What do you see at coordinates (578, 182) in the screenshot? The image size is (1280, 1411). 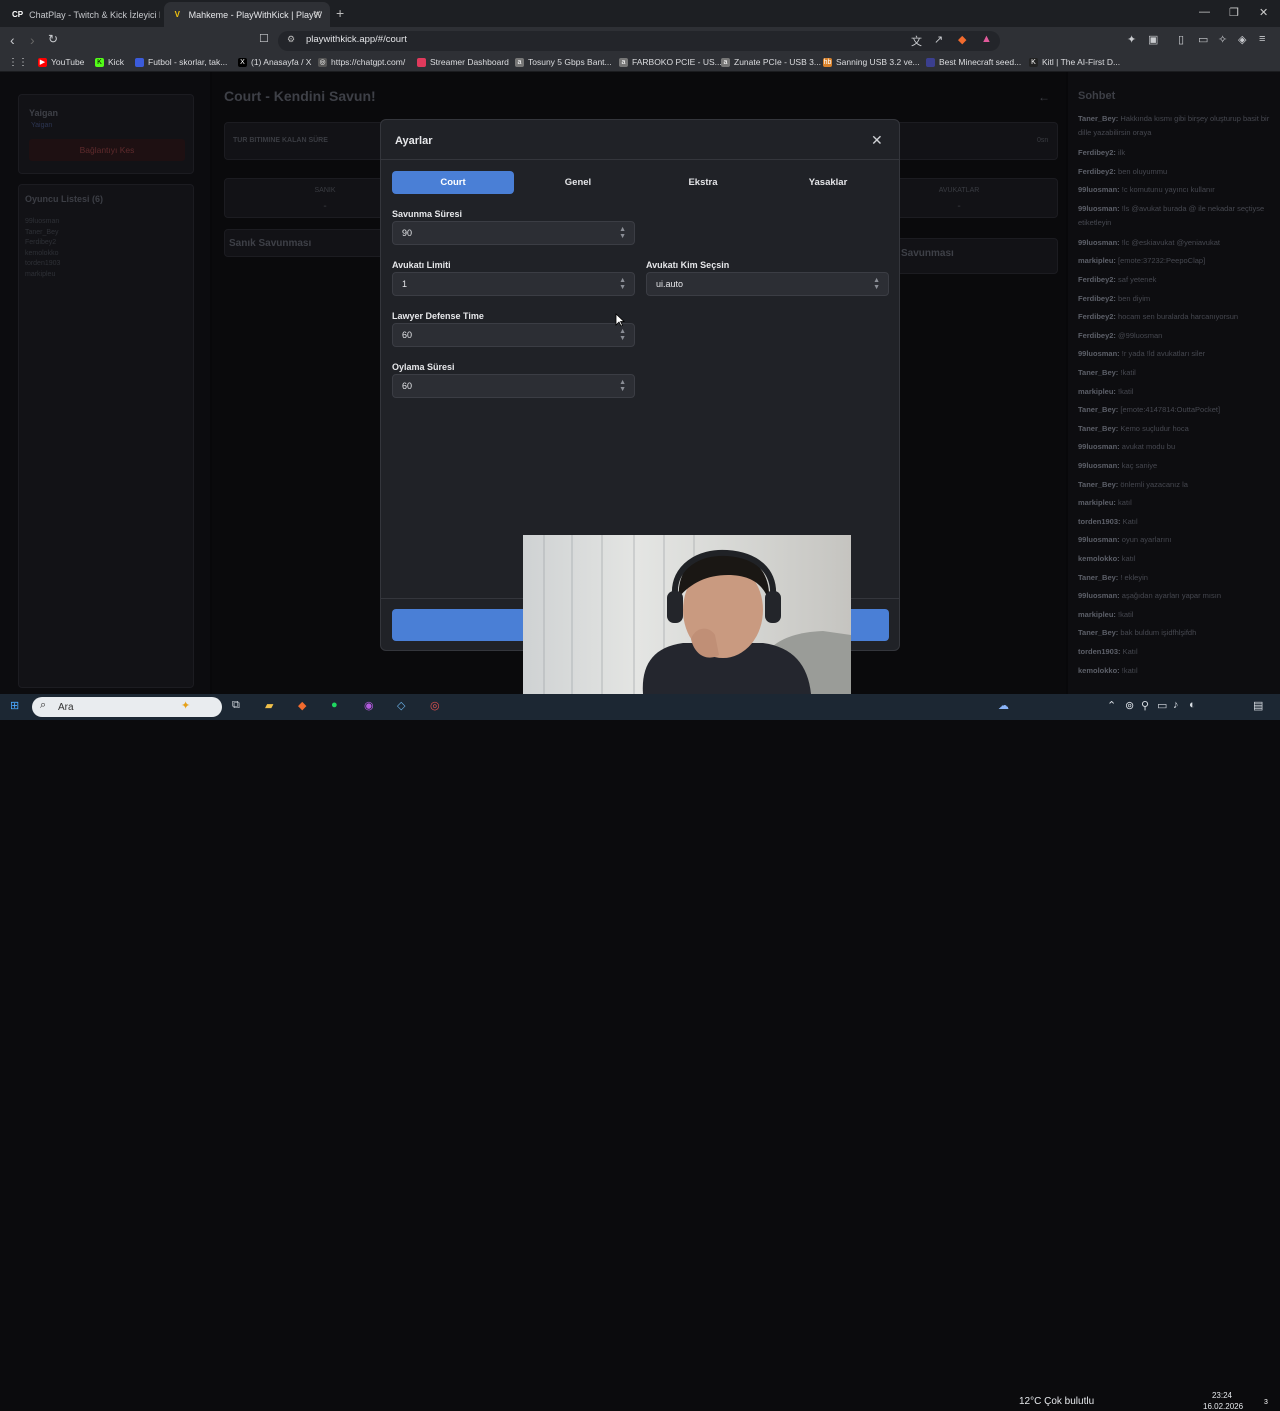 I see `tab-genel: Genel` at bounding box center [578, 182].